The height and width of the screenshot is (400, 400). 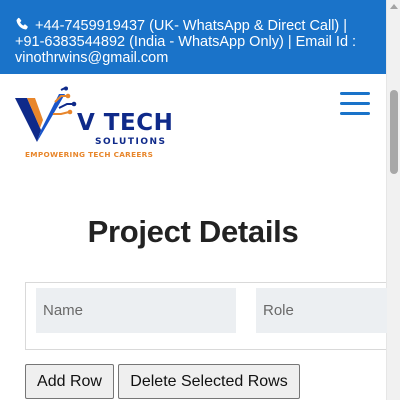 I want to click on scroll-up-arrow-icon, so click(x=394, y=6).